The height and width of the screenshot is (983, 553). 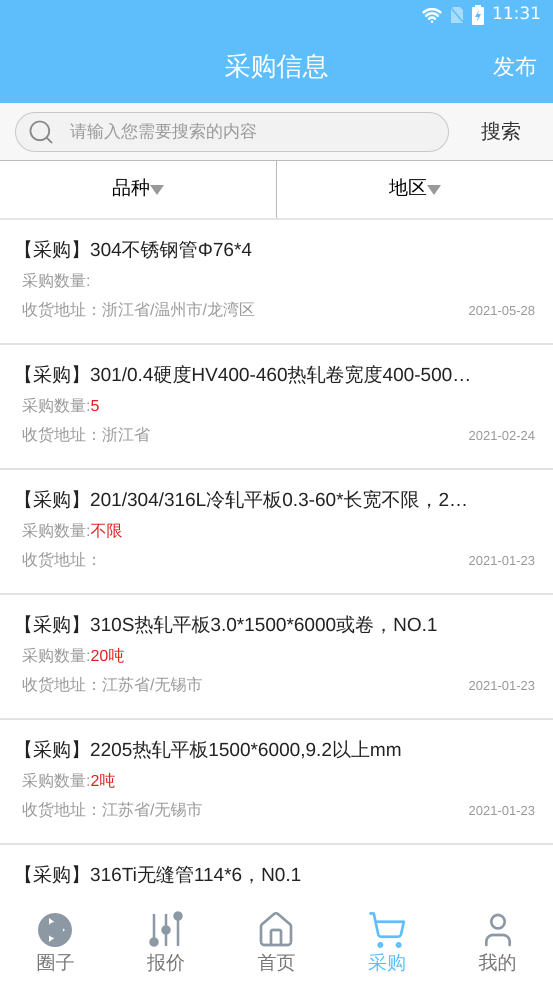 What do you see at coordinates (432, 15) in the screenshot?
I see `wifi-icon` at bounding box center [432, 15].